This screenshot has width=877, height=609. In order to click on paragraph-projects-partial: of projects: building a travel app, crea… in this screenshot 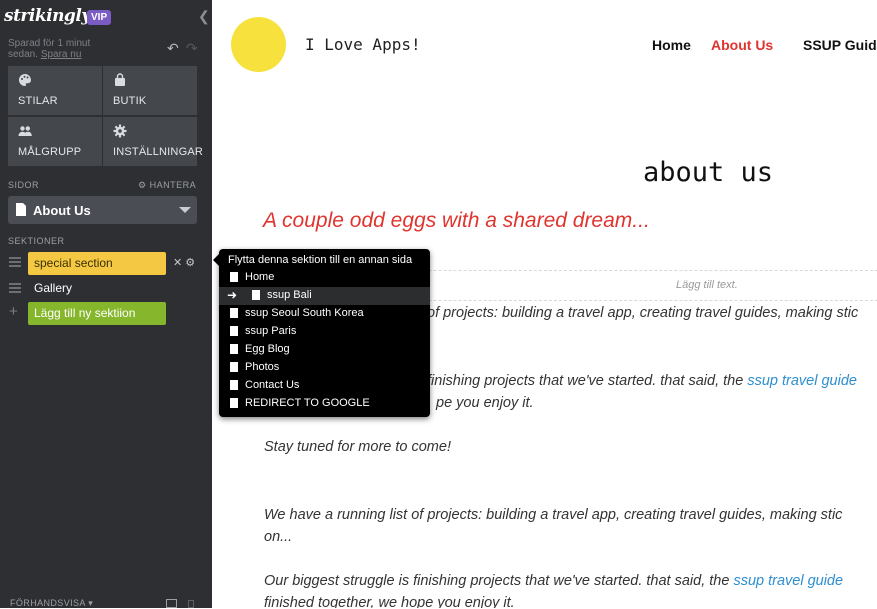, I will do `click(642, 313)`.